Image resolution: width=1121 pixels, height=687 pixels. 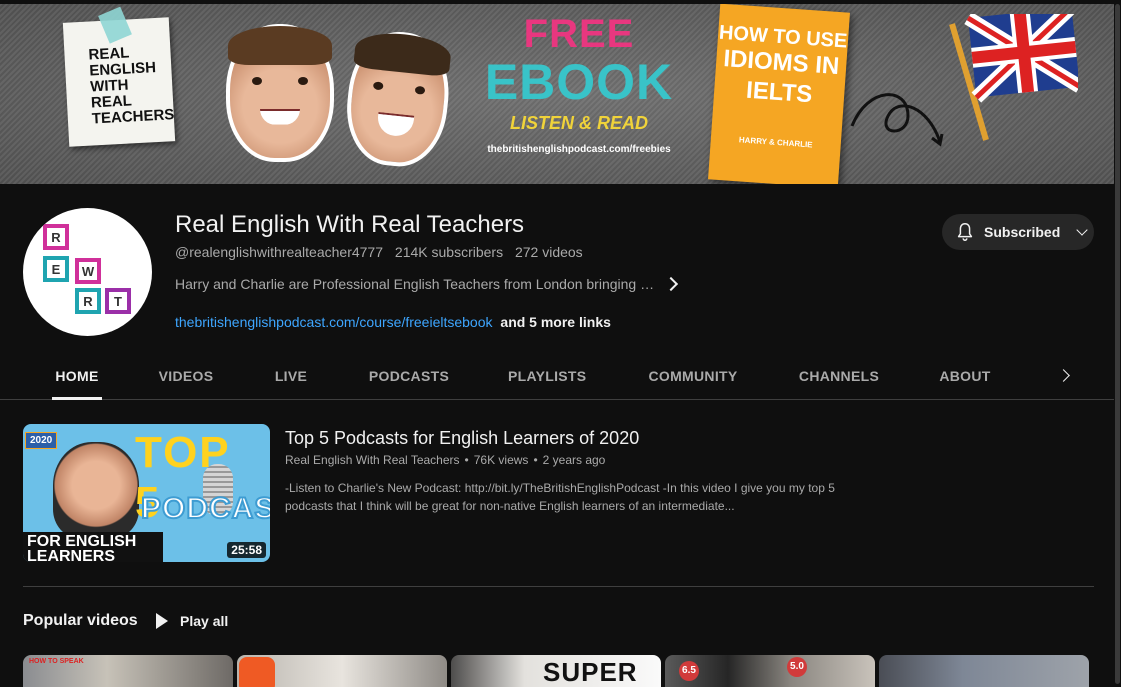 I want to click on tab-podcasts: PODCASTS, so click(x=409, y=376).